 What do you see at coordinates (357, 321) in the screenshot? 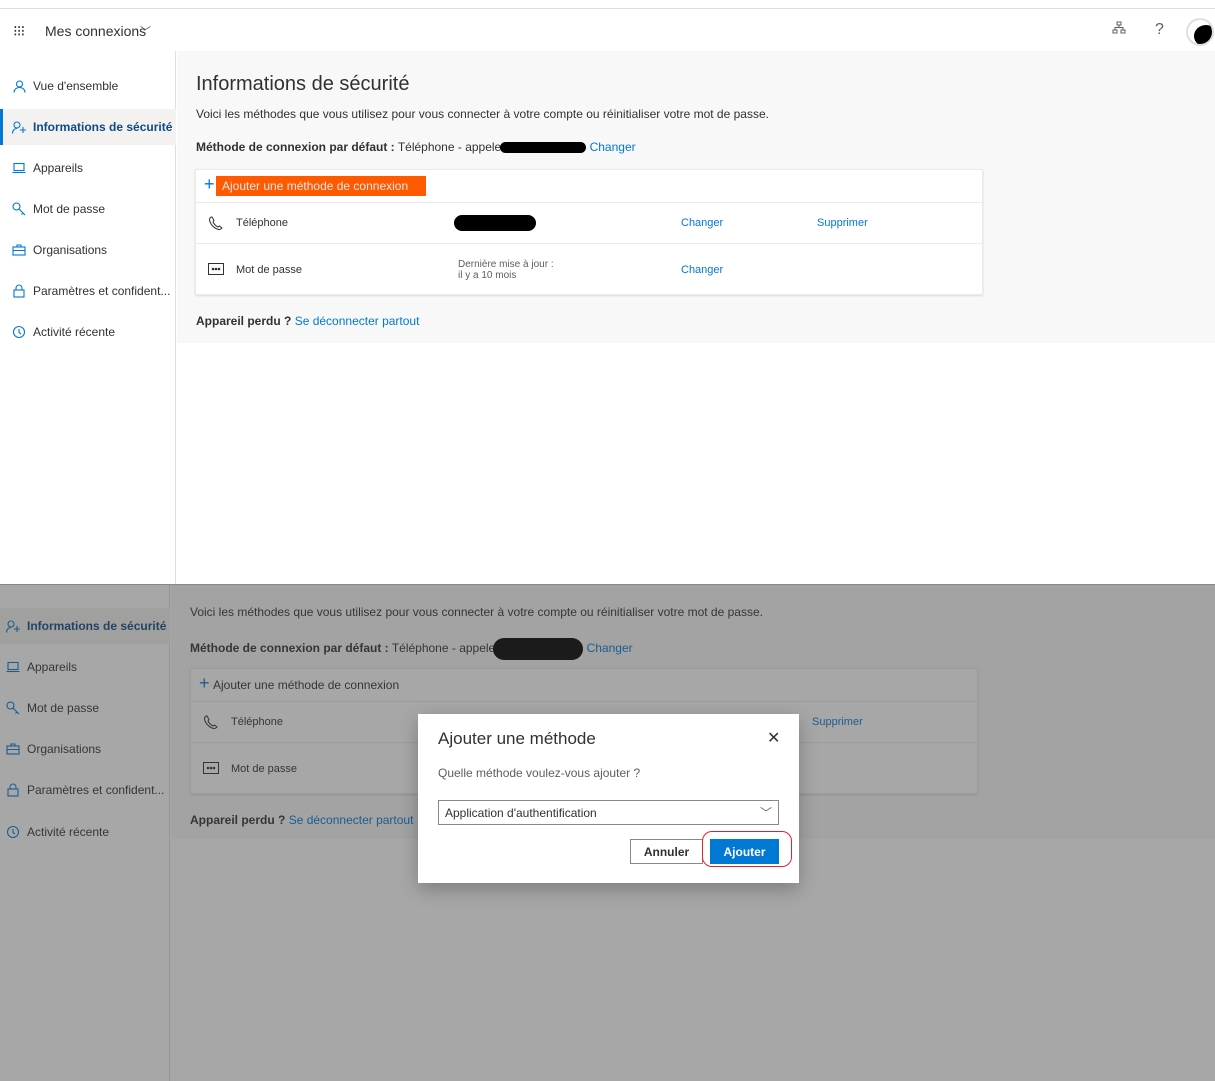
I see `sign-out-everywhere-link: Se déconnecter partout` at bounding box center [357, 321].